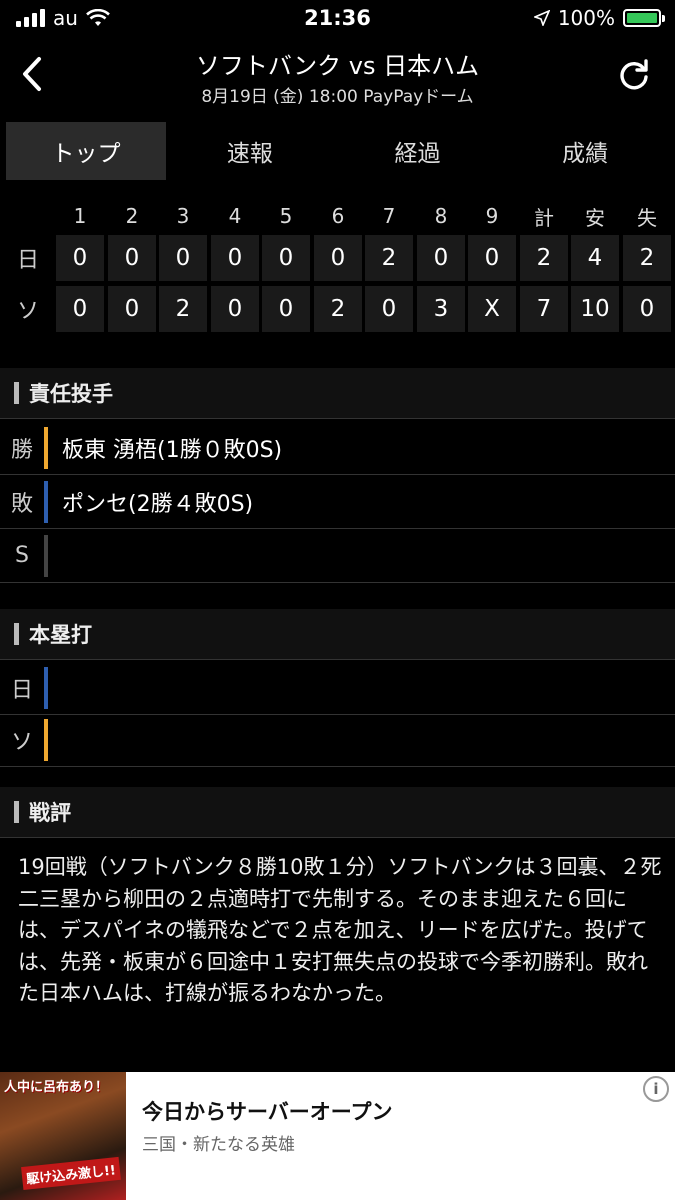 The height and width of the screenshot is (1200, 675). What do you see at coordinates (656, 1089) in the screenshot?
I see `info-icon: i` at bounding box center [656, 1089].